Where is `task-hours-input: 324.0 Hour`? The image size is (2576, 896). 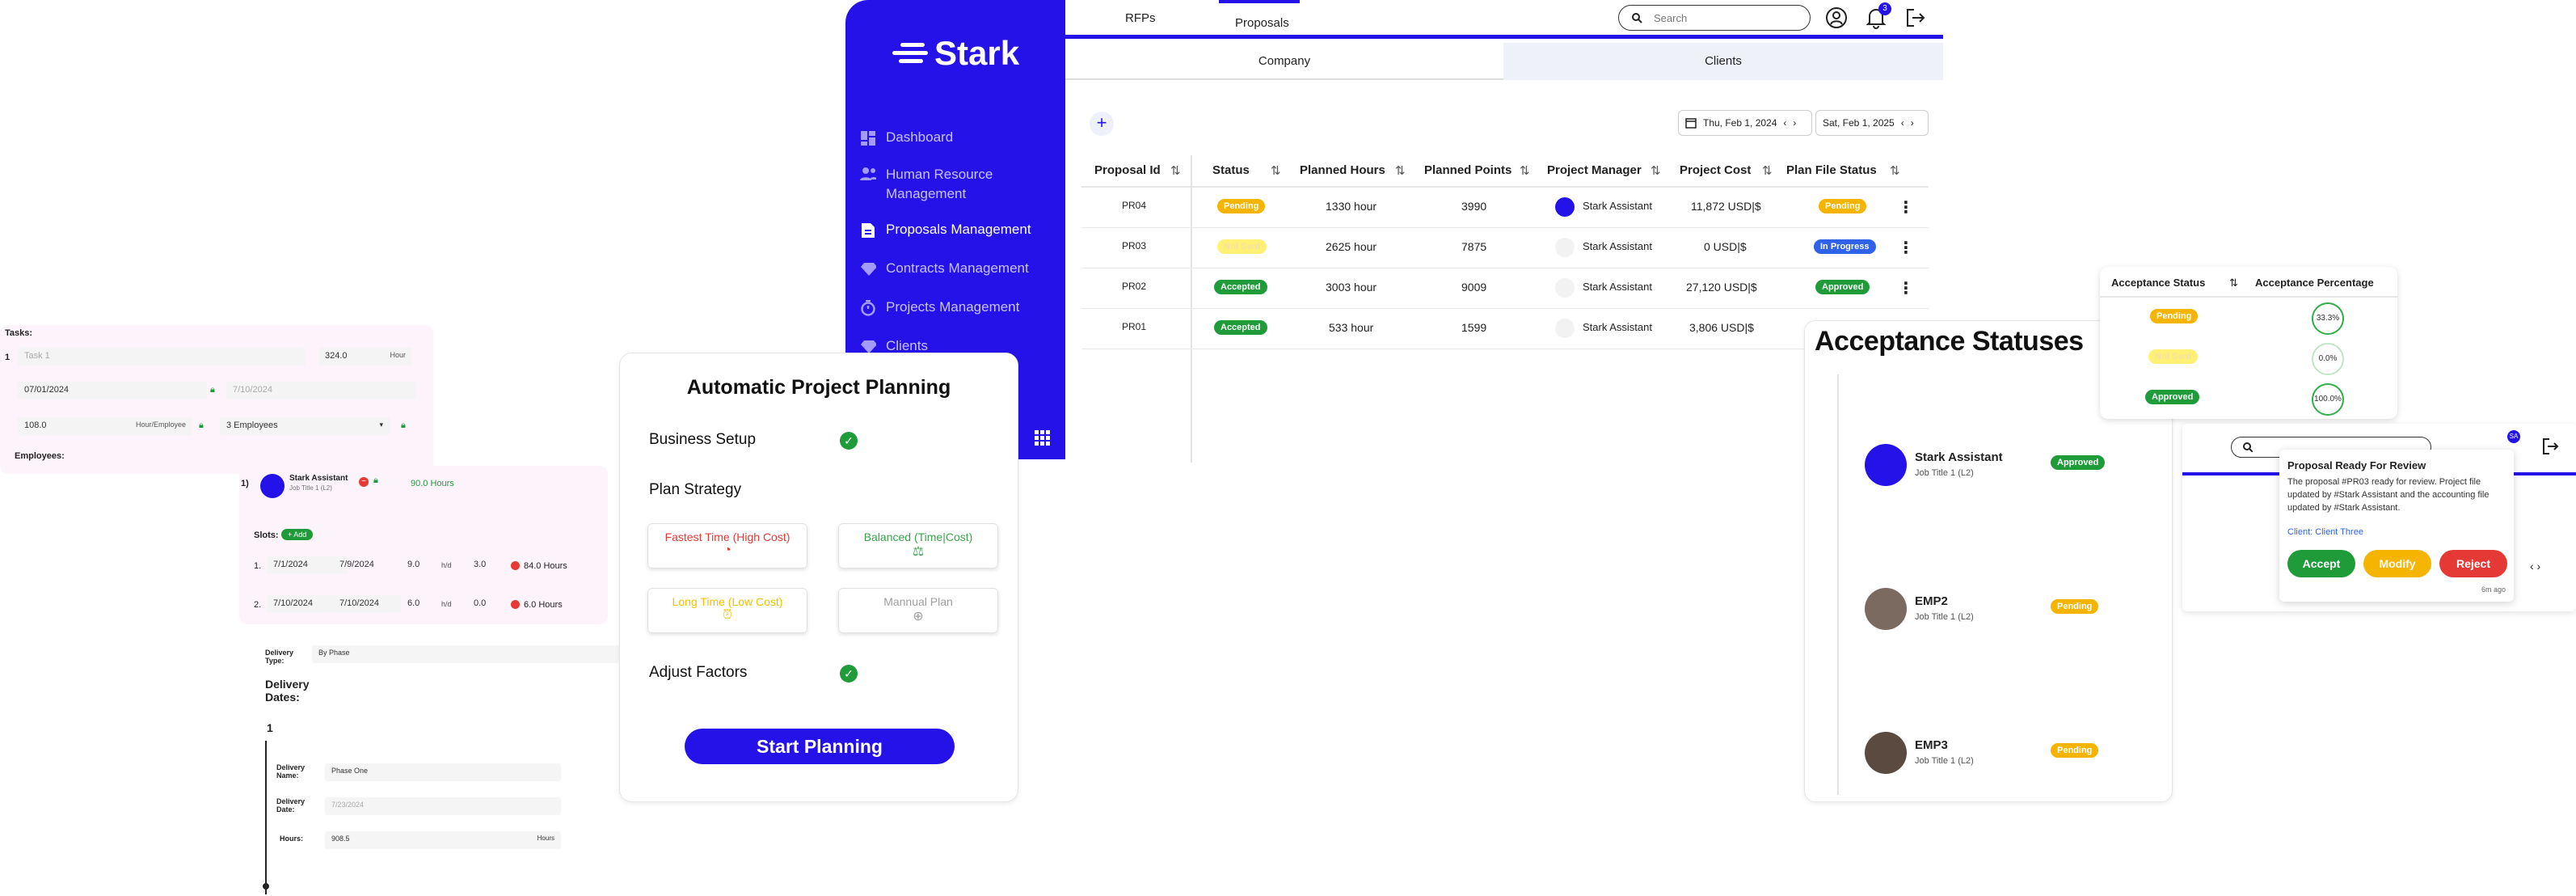 task-hours-input: 324.0 Hour is located at coordinates (365, 357).